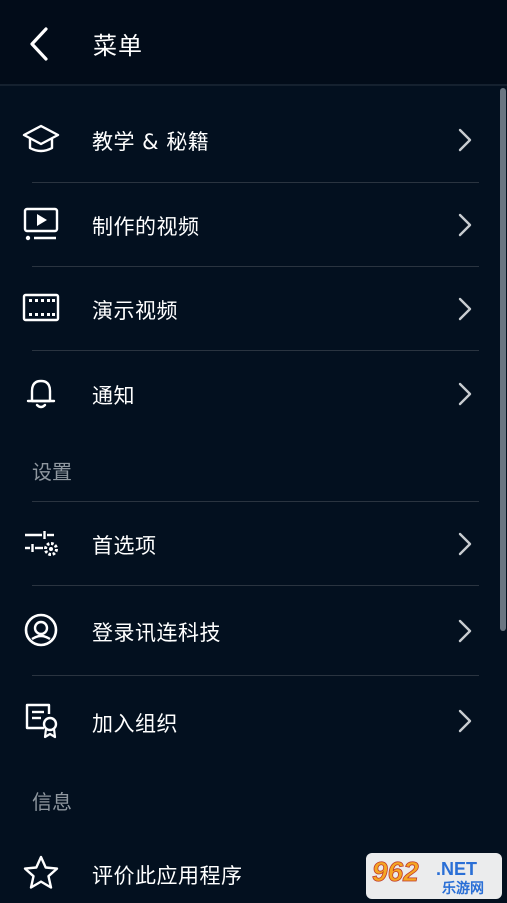  What do you see at coordinates (250, 392) in the screenshot?
I see `menu-item-notifications: 通知` at bounding box center [250, 392].